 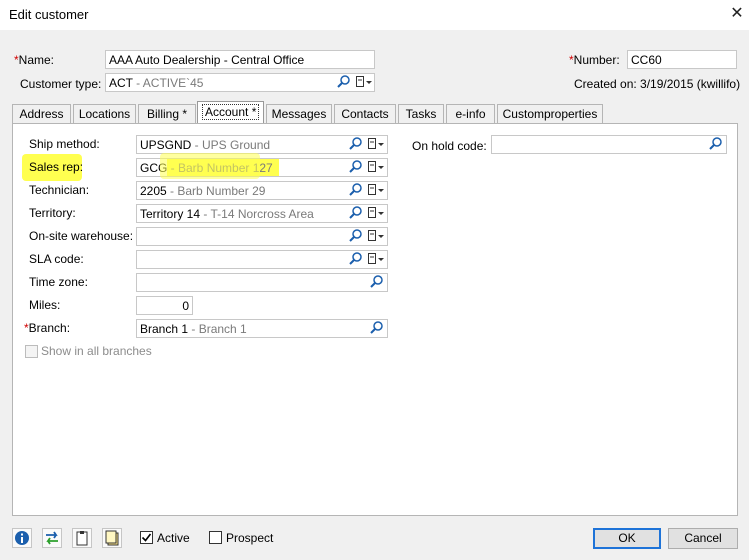 I want to click on miles-label: Miles:, so click(x=45, y=305).